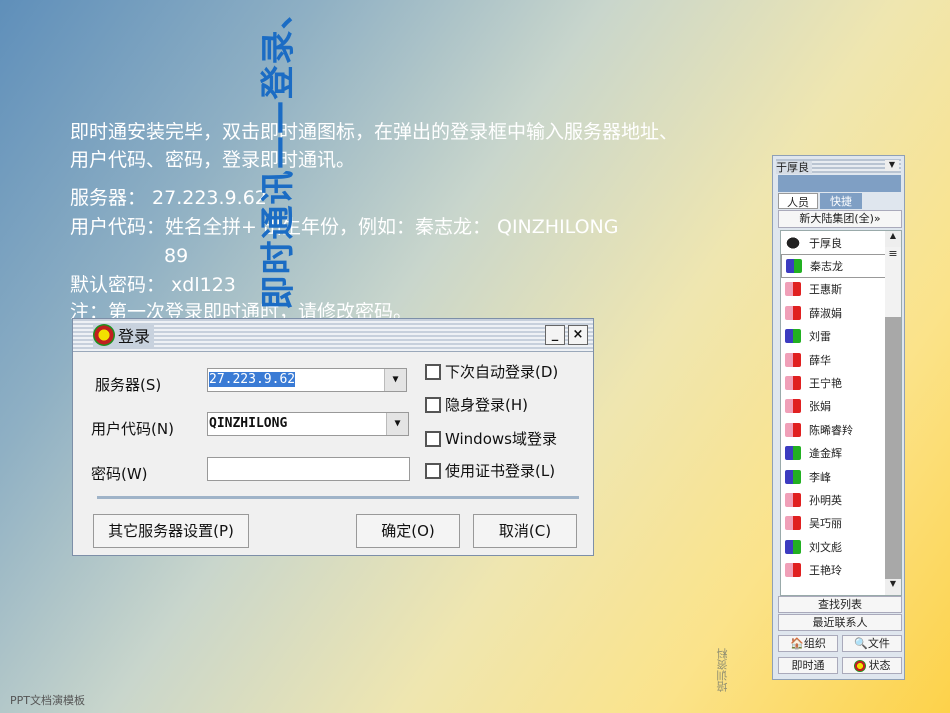 The width and height of the screenshot is (950, 713). Describe the element at coordinates (879, 665) in the screenshot. I see `status-label: 状态` at that location.